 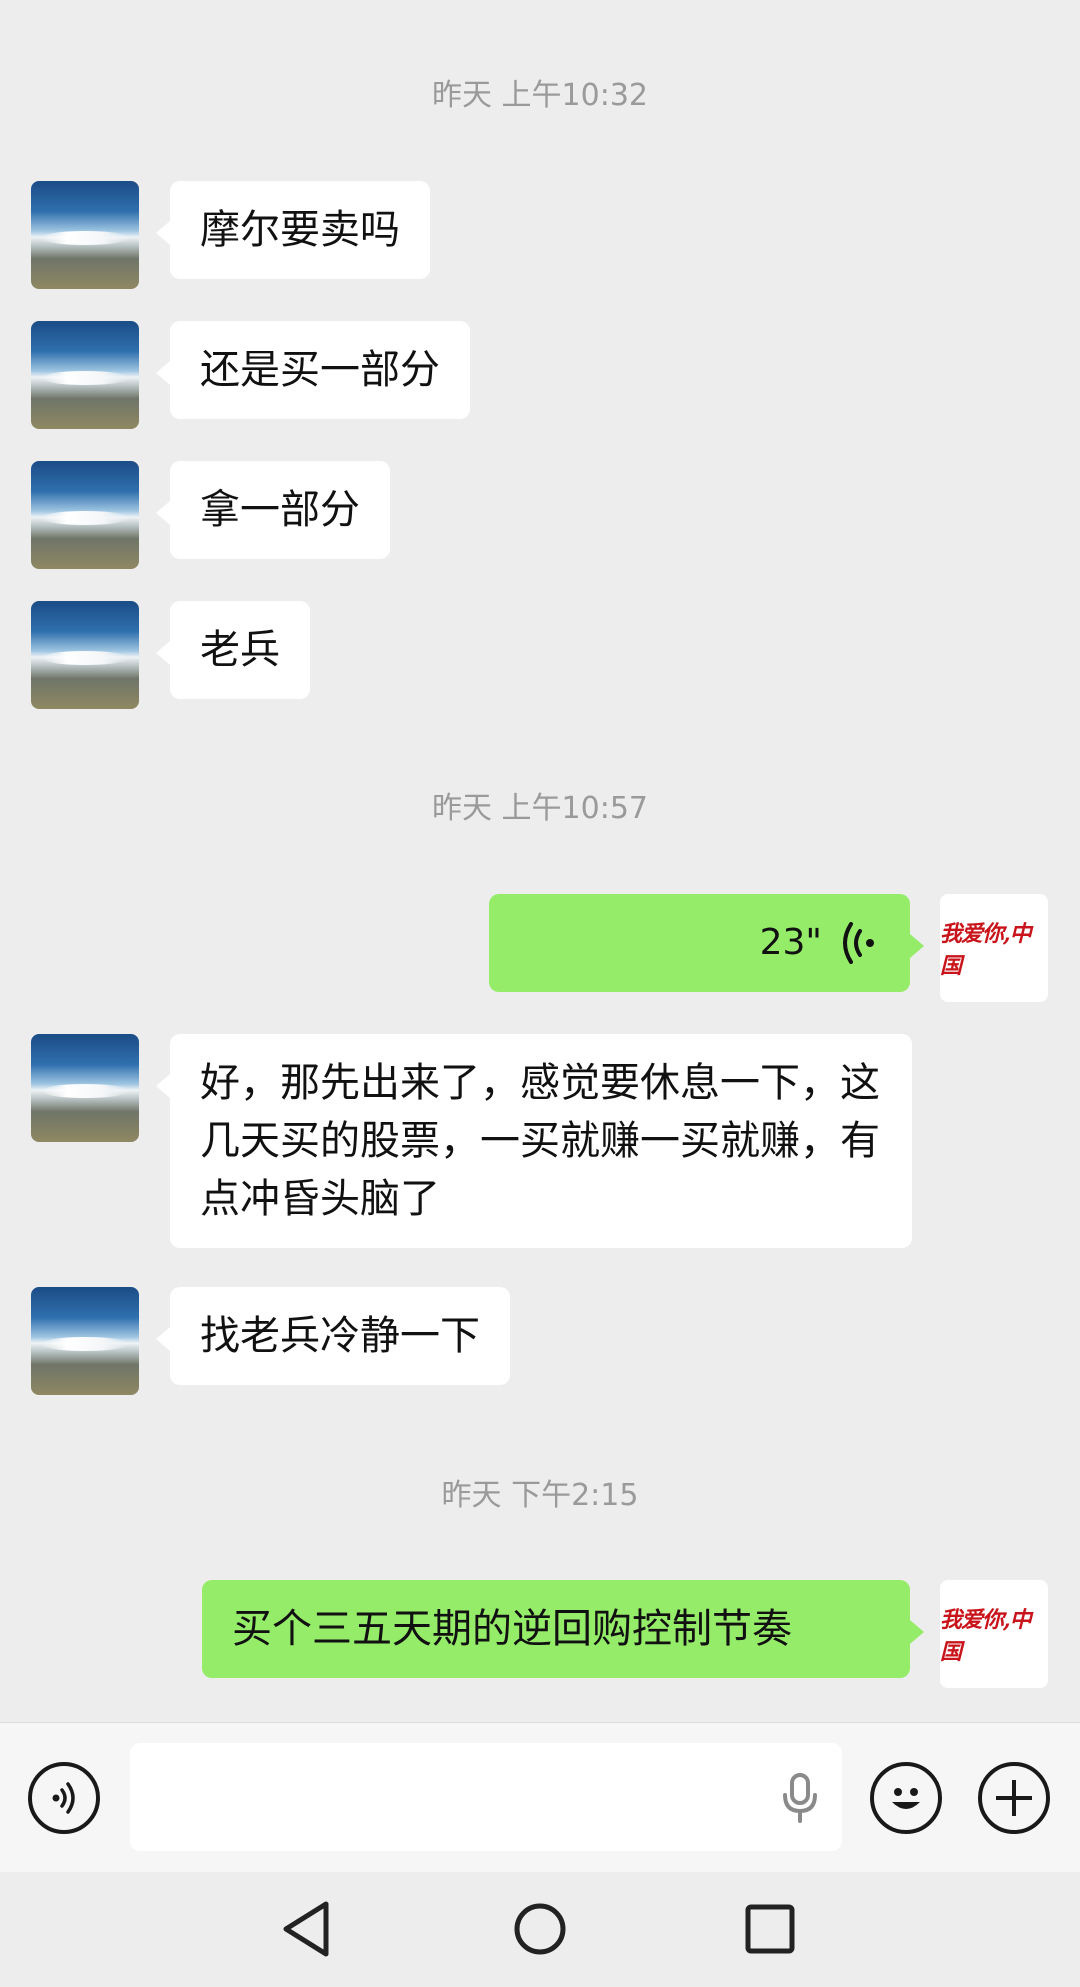 I want to click on message-text: 老兵, so click(x=240, y=650).